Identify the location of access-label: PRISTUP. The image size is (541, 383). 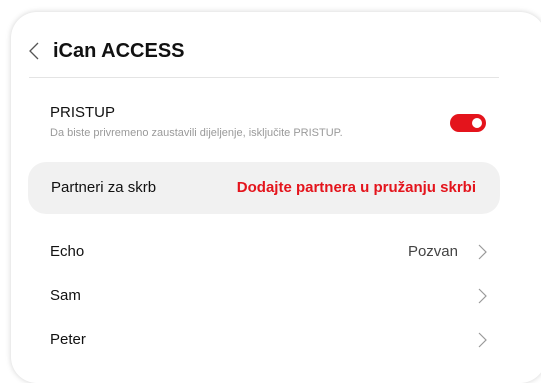
(83, 112).